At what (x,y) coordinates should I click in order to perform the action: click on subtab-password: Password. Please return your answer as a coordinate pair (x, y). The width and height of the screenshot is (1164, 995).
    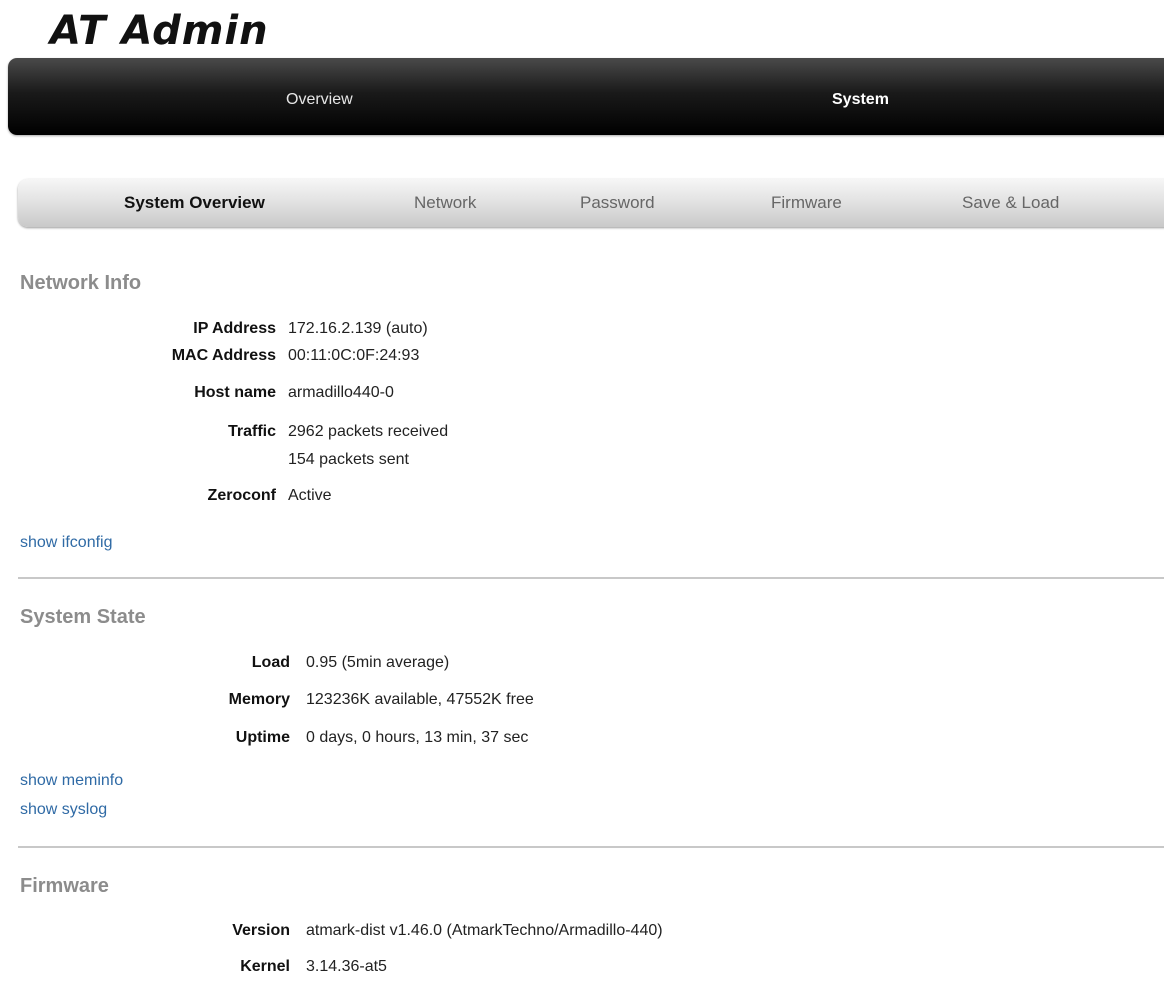
    Looking at the image, I should click on (617, 203).